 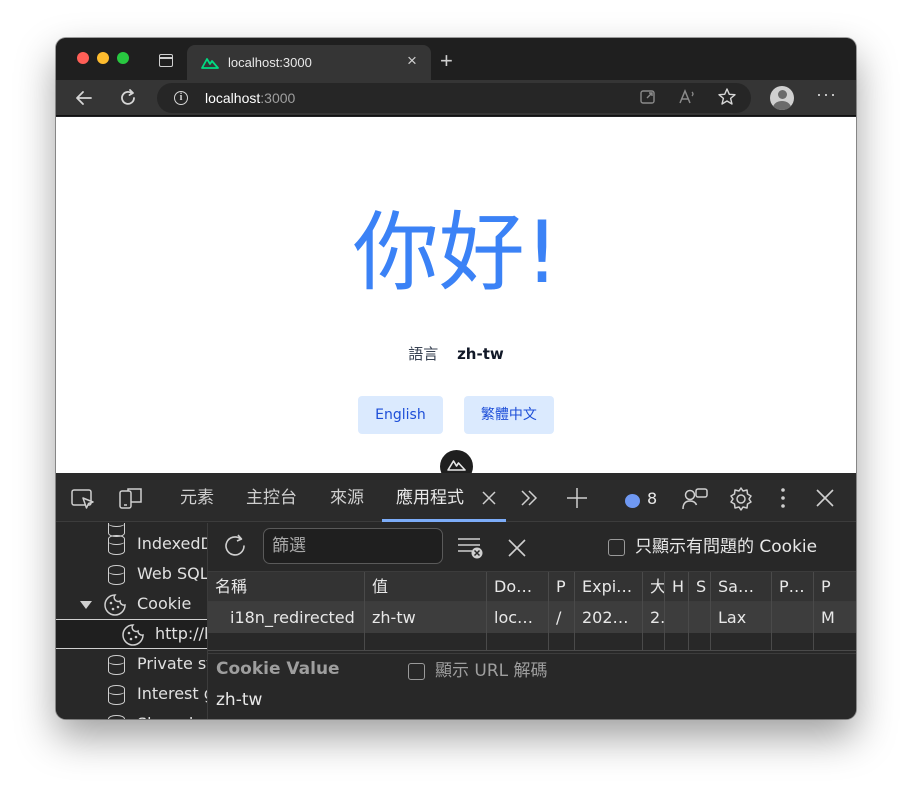 What do you see at coordinates (430, 498) in the screenshot?
I see `tab-application: 應用程式` at bounding box center [430, 498].